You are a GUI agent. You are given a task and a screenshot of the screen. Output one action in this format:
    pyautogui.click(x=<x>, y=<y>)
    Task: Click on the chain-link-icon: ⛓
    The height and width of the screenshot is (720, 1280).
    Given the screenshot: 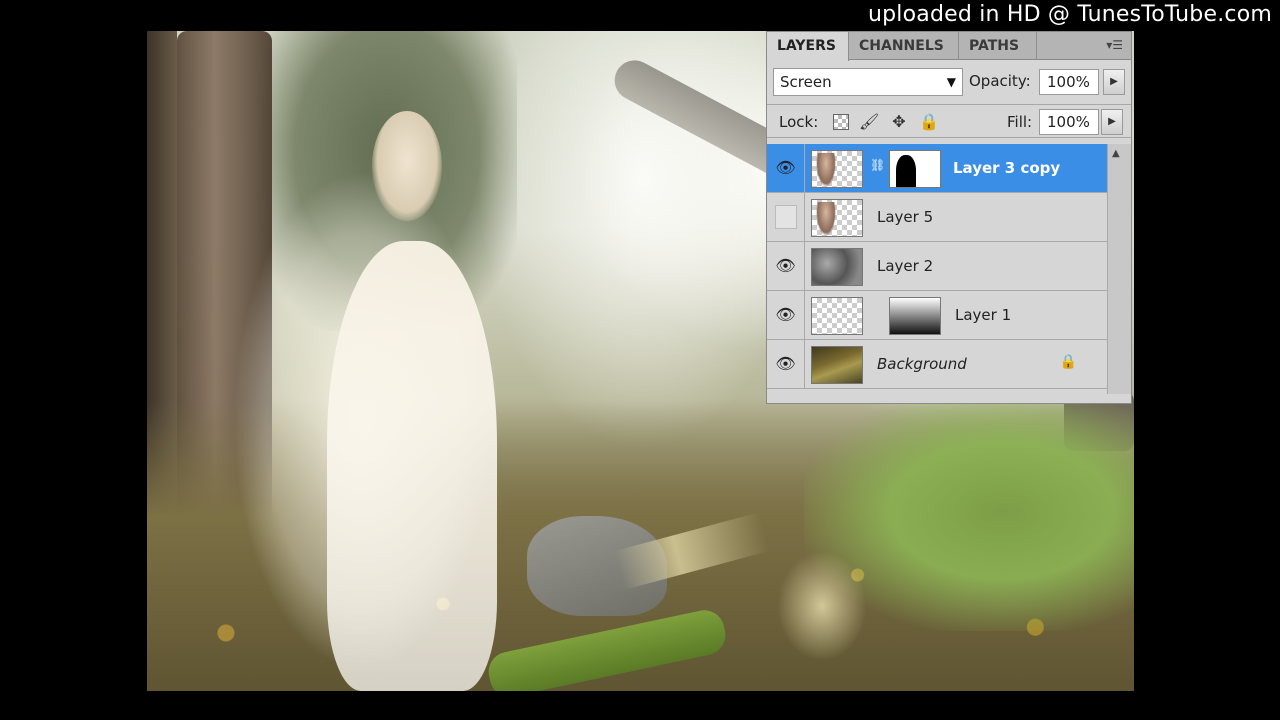 What is the action you would take?
    pyautogui.click(x=877, y=165)
    